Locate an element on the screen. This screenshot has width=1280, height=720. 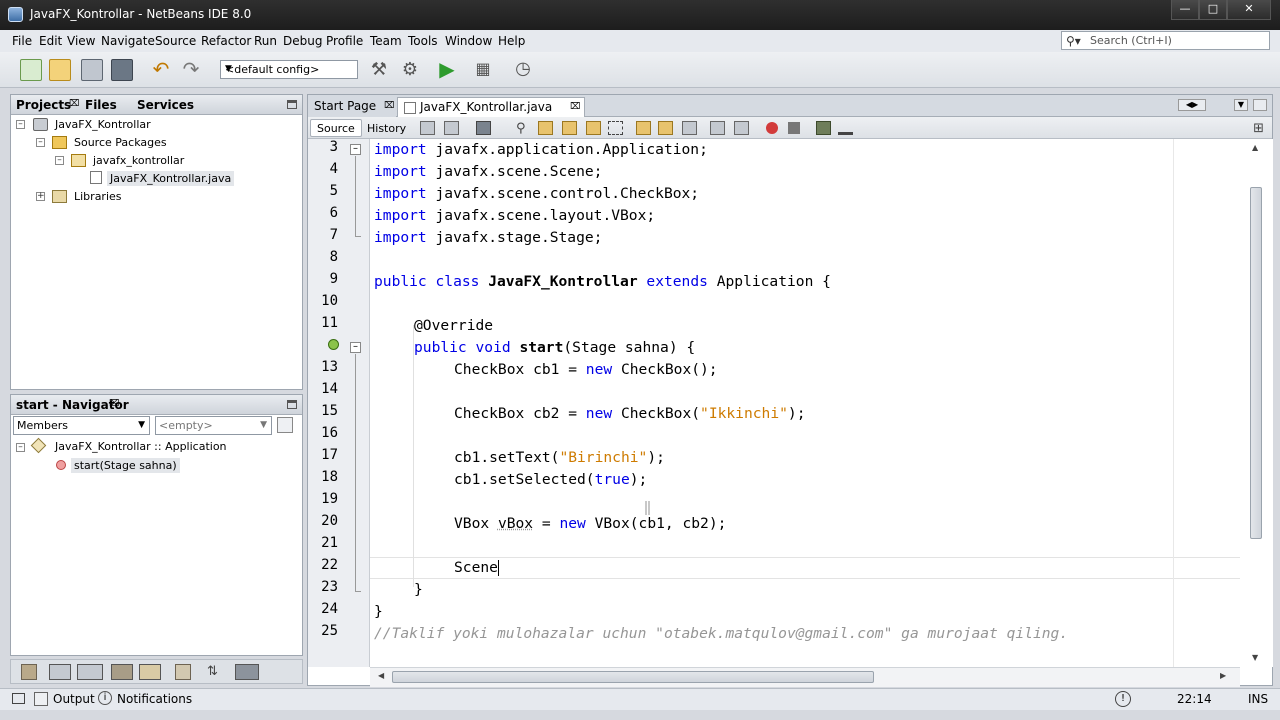
find-previous-icon is located at coordinates (545, 128).